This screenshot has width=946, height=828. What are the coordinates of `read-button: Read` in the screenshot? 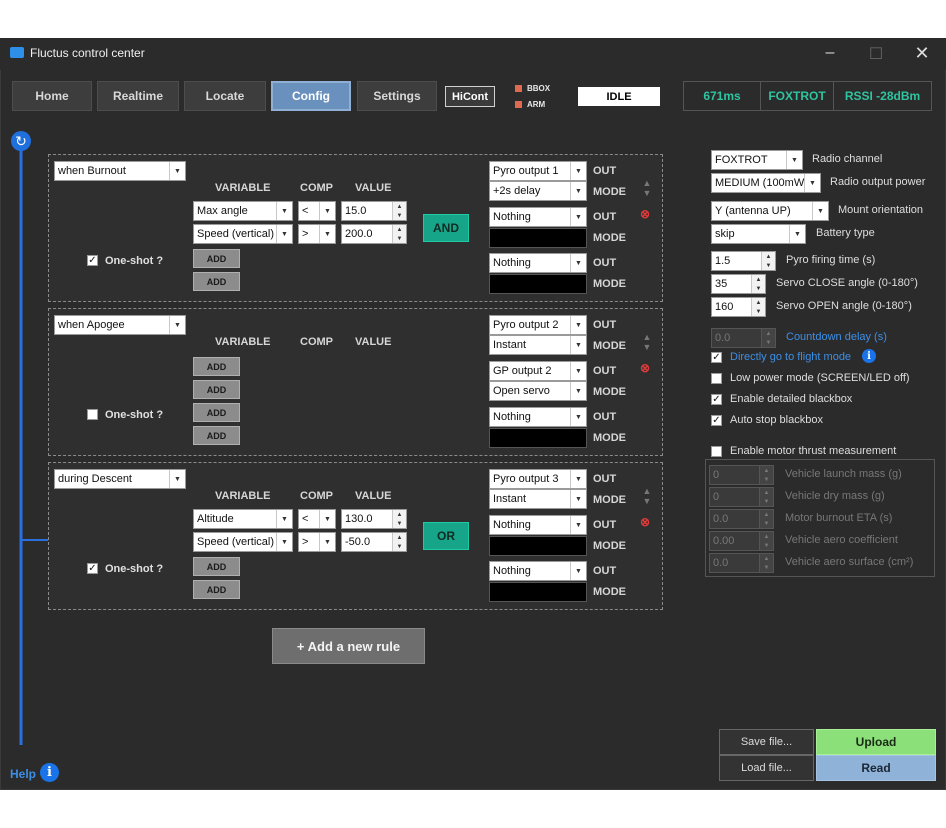 It's located at (876, 768).